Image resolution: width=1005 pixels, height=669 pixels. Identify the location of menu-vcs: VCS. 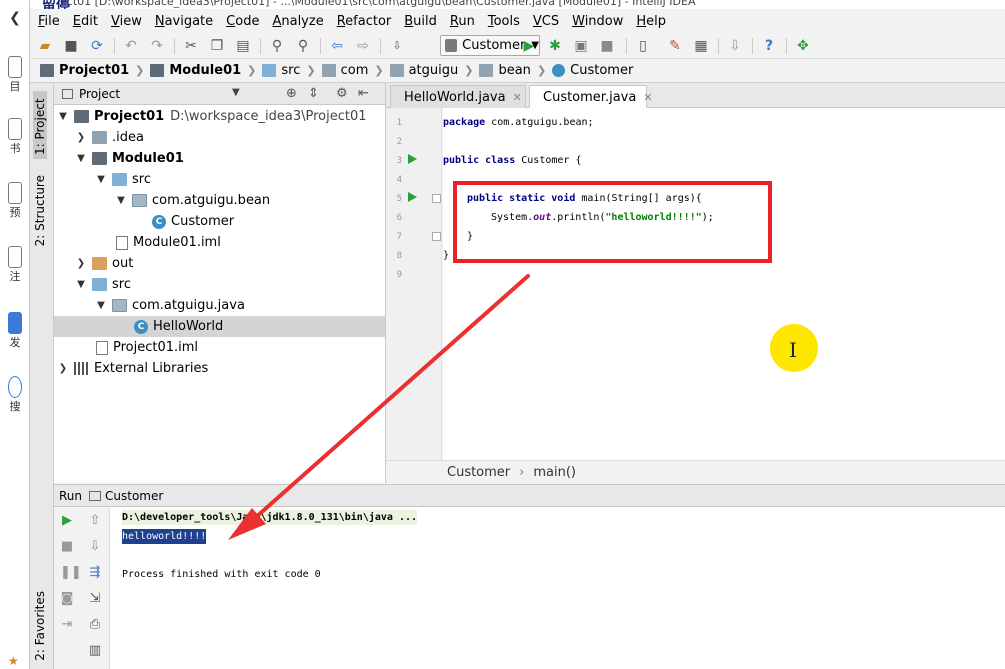
(546, 21).